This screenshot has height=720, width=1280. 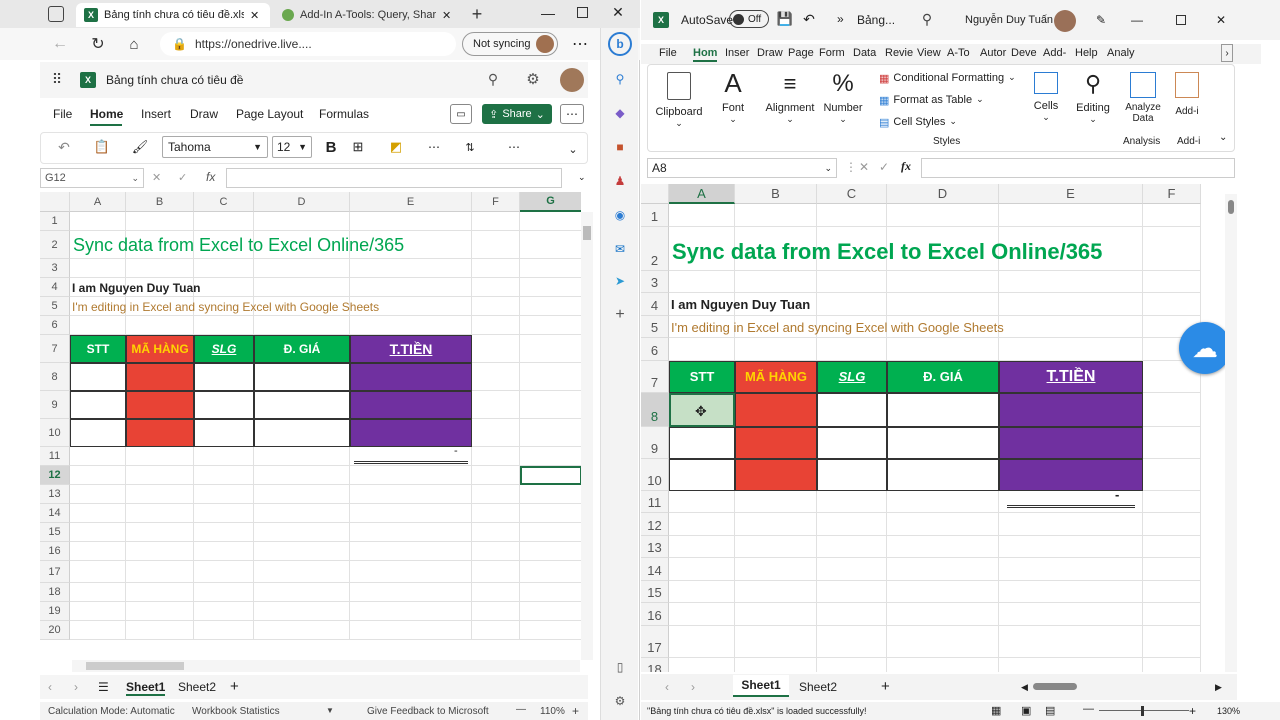 I want to click on vertical-scrollbar, so click(x=1231, y=433).